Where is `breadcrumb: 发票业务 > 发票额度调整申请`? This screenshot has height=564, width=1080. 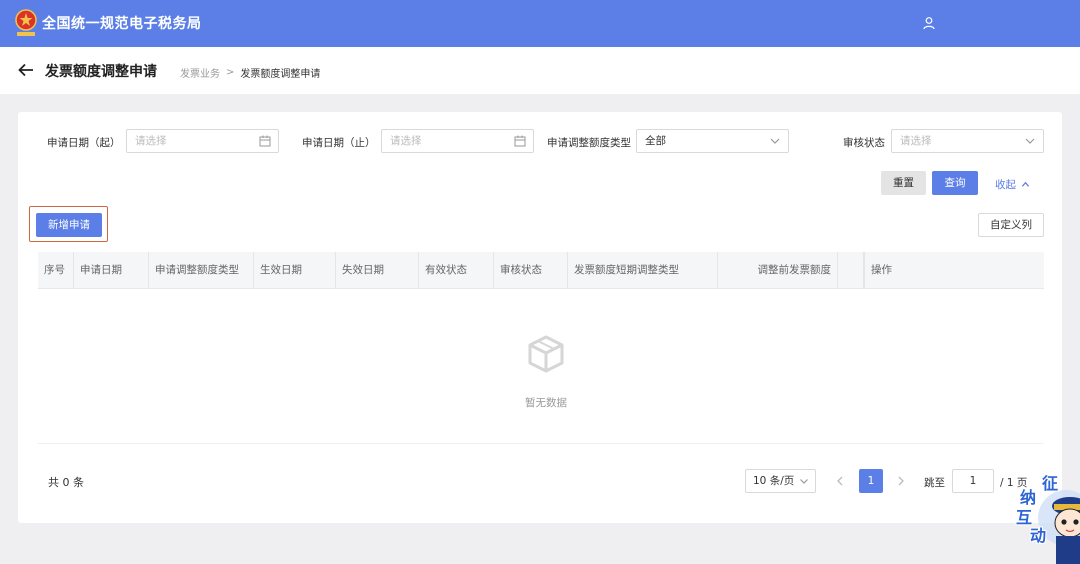
breadcrumb: 发票业务 > 发票额度调整申请 is located at coordinates (250, 72).